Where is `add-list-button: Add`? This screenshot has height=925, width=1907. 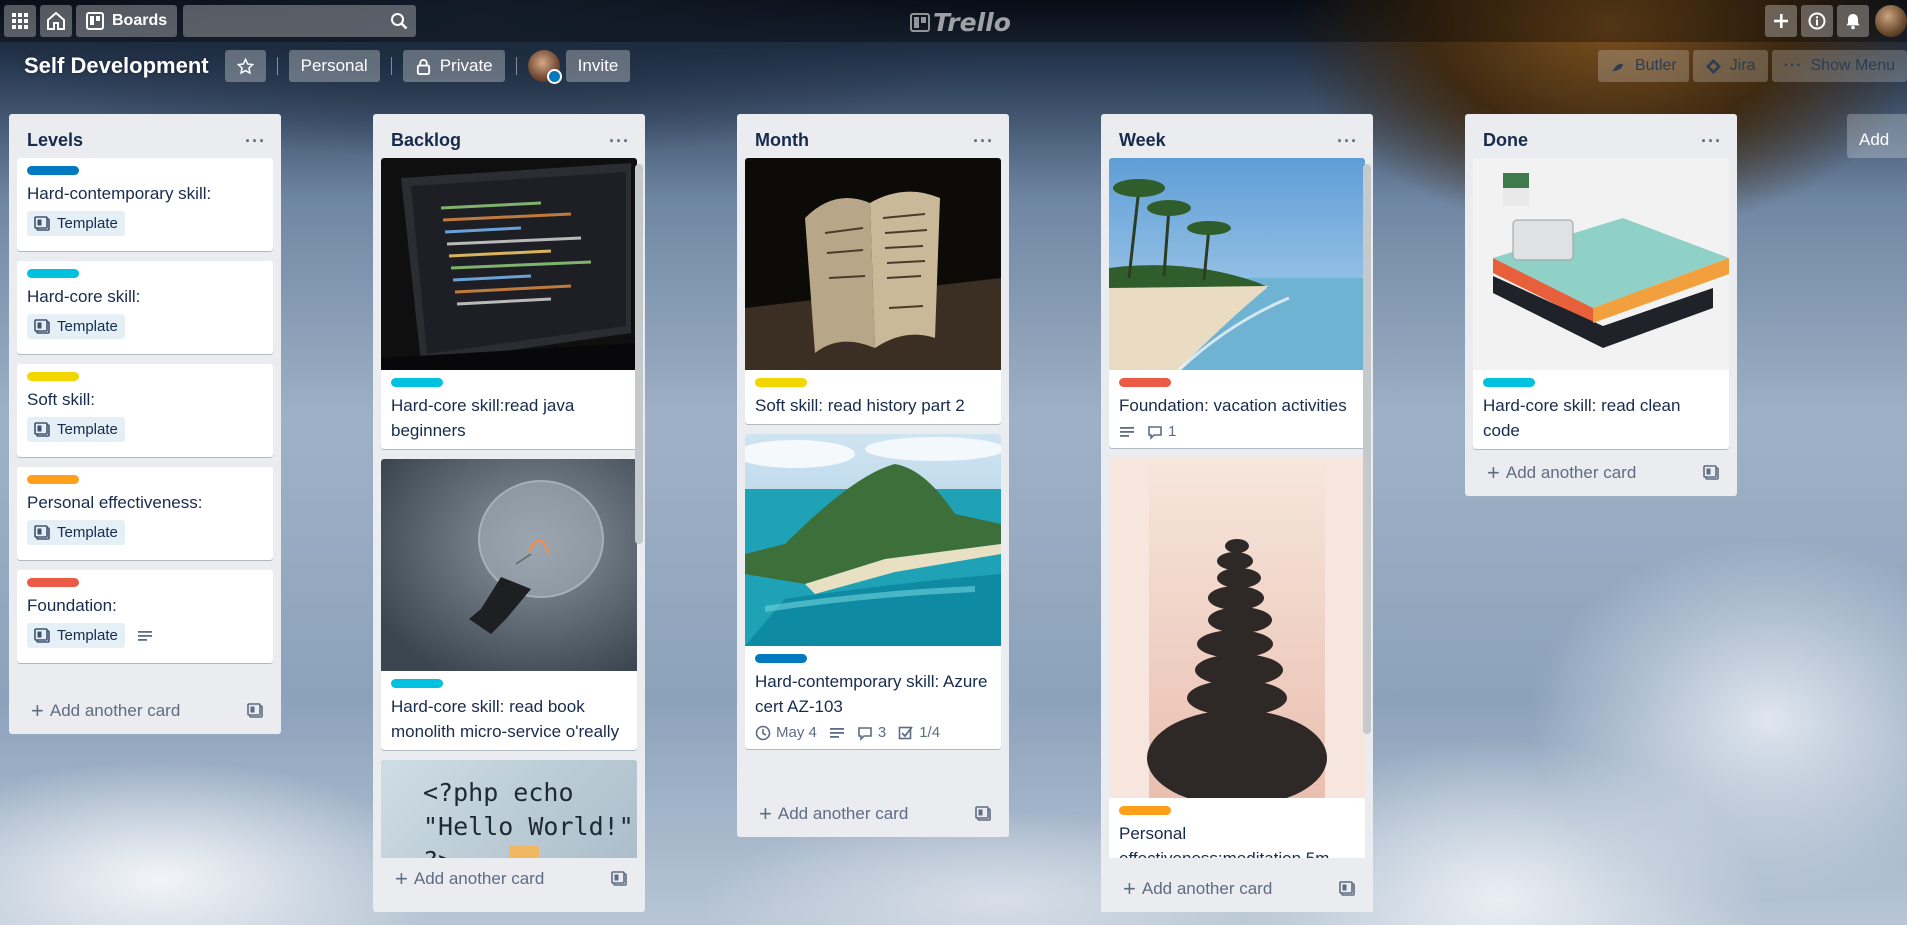
add-list-button: Add is located at coordinates (1877, 136).